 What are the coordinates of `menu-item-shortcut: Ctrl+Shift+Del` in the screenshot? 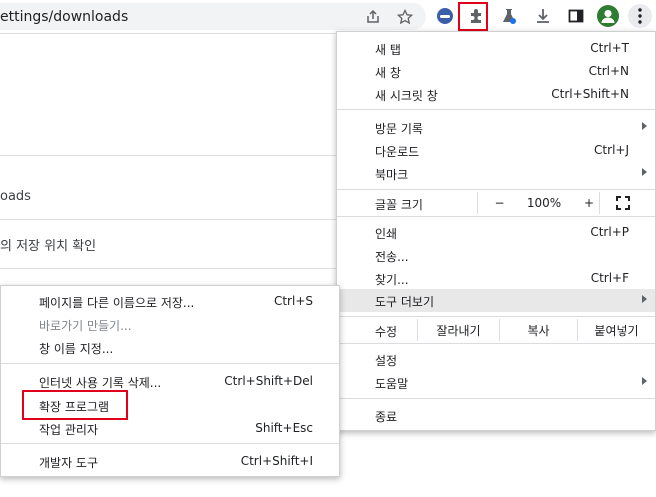 It's located at (268, 381).